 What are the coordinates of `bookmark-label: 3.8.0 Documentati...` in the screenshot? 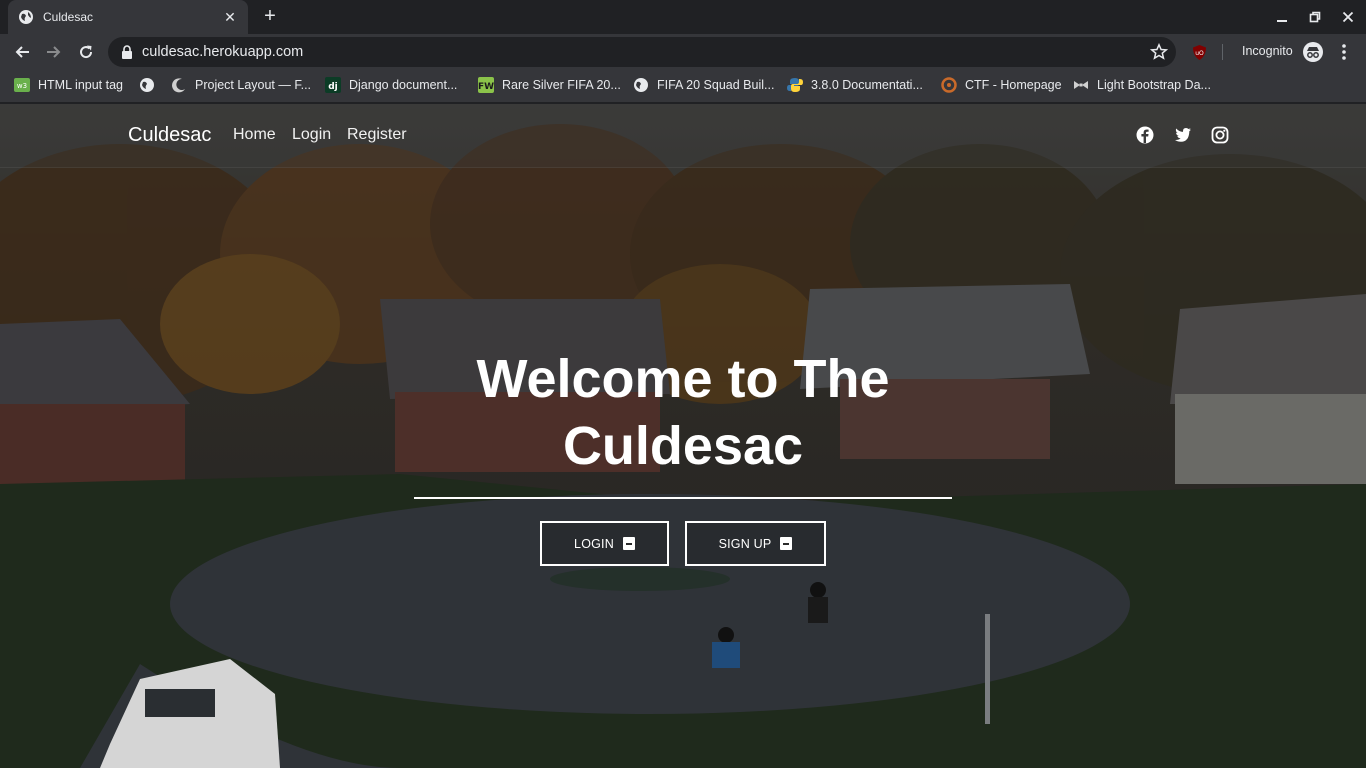 It's located at (867, 85).